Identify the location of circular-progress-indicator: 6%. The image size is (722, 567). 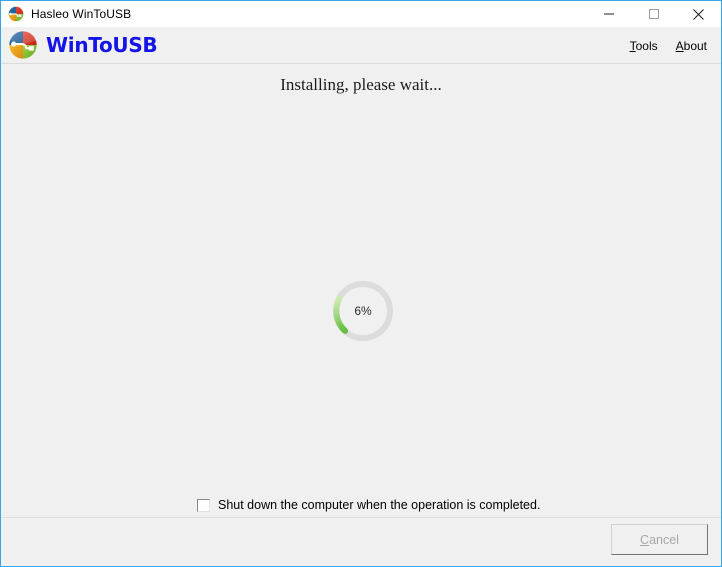
(363, 311).